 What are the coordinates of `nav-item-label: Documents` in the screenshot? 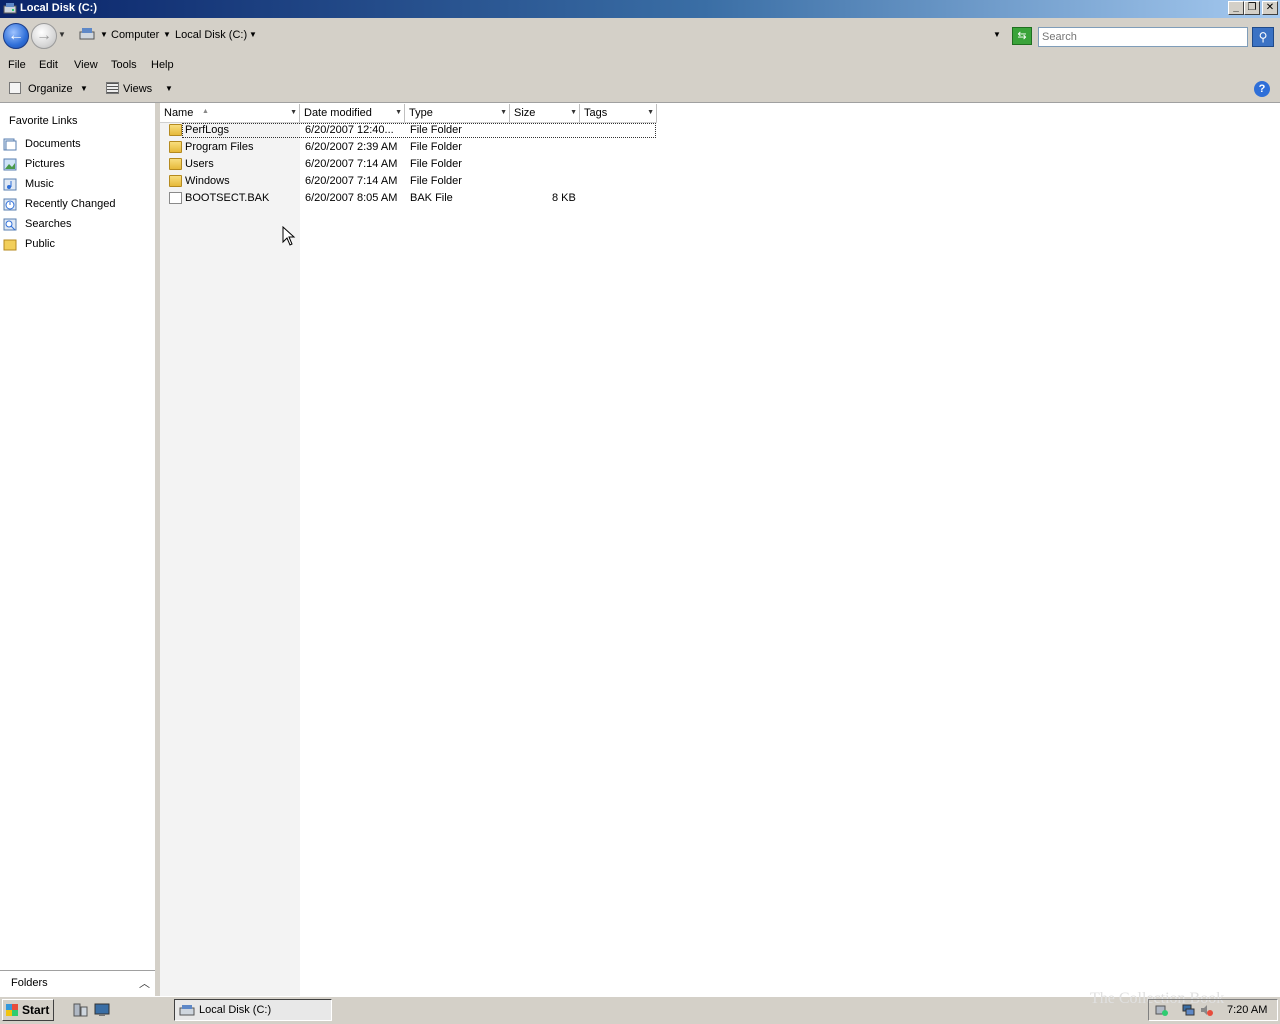 It's located at (53, 144).